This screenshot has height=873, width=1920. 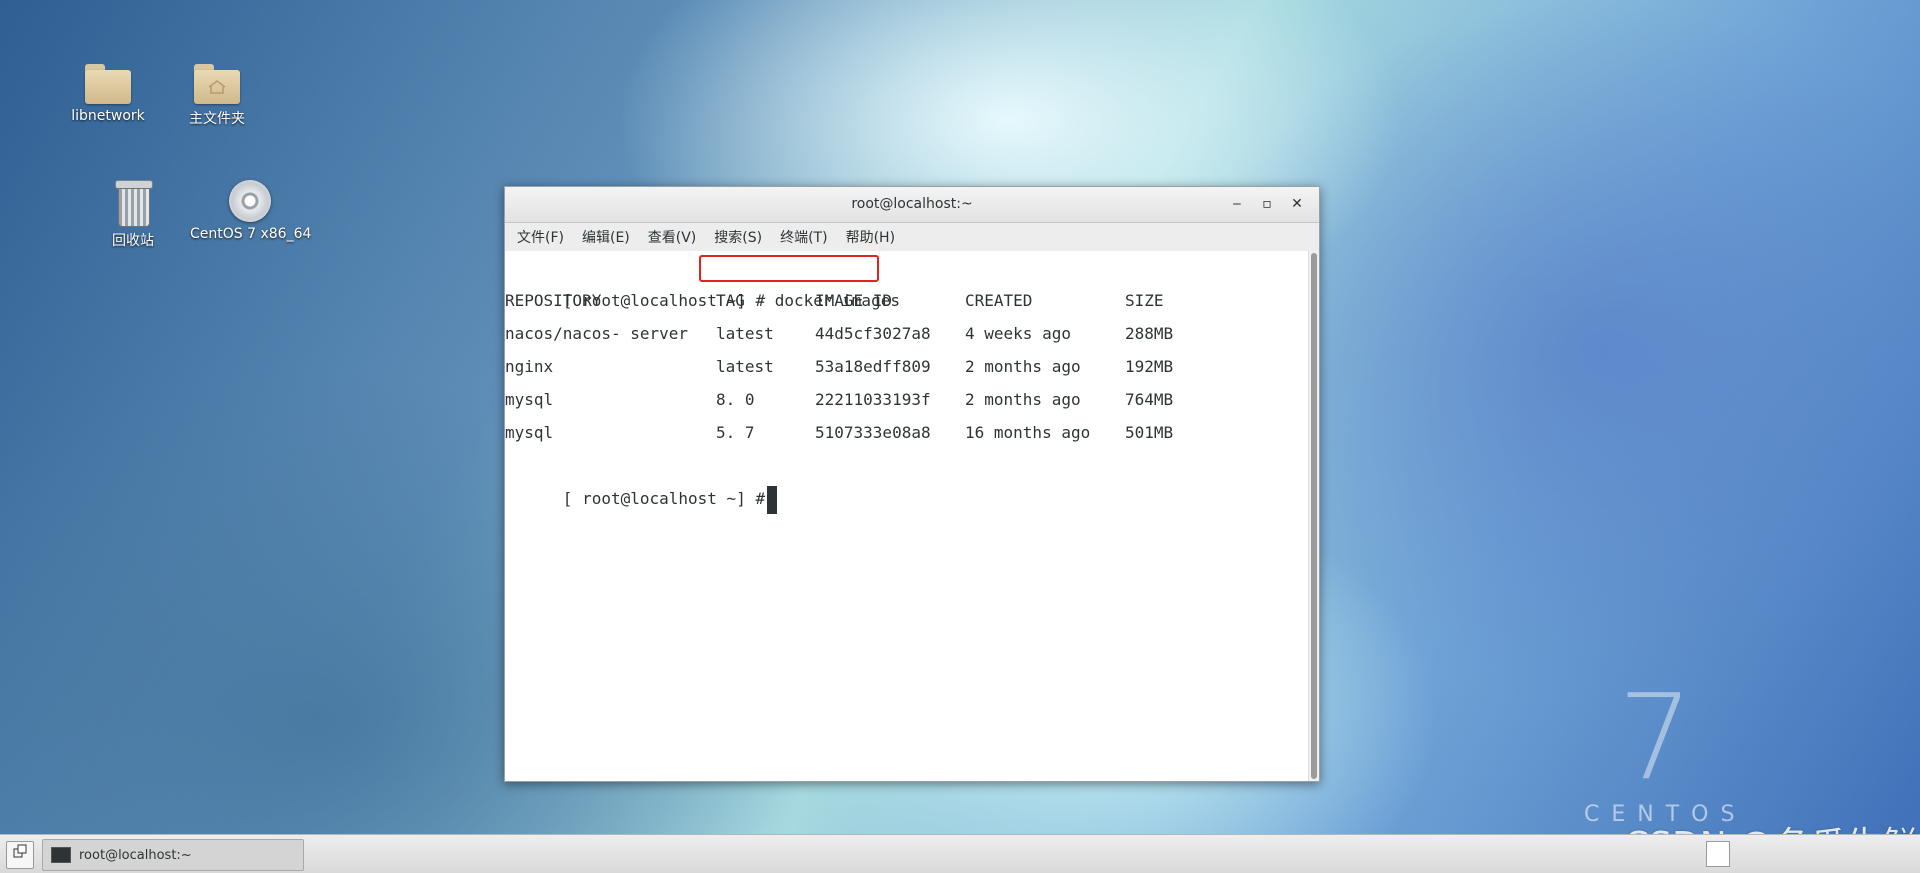 I want to click on cell-tag: 8. 0, so click(x=735, y=399).